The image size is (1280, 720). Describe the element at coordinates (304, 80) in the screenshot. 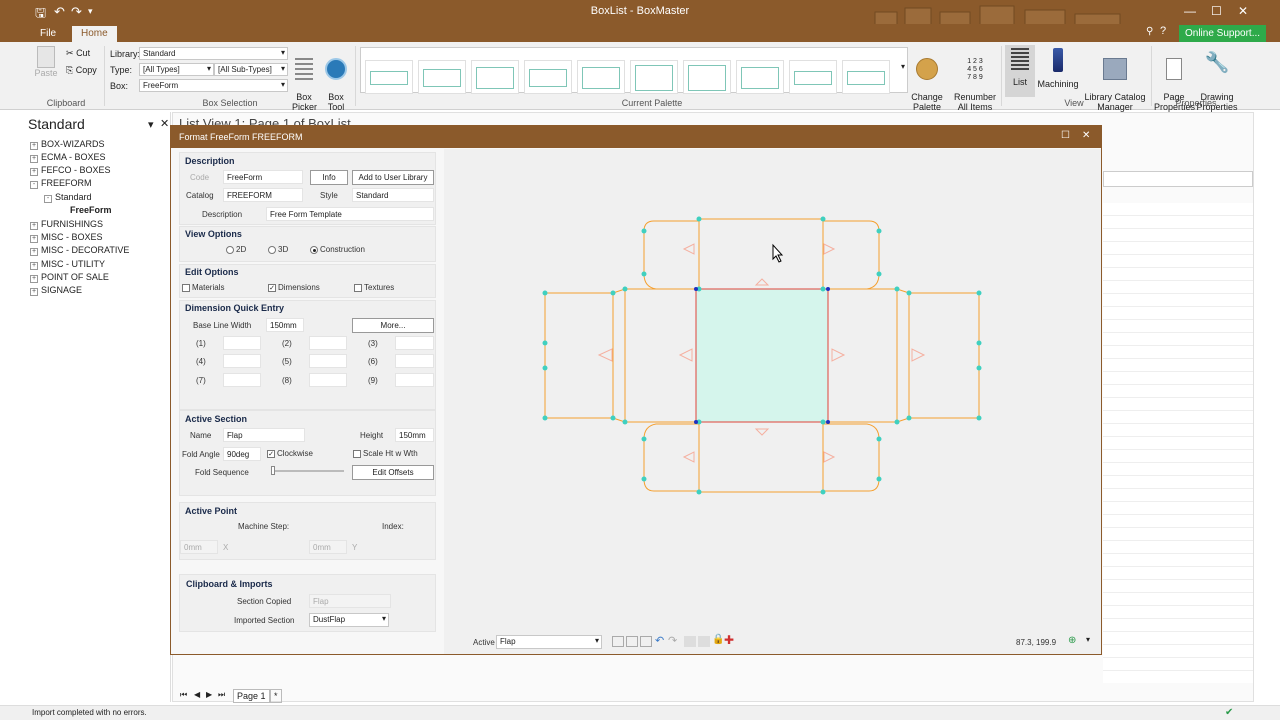

I see `box-picker-button: Box Picker` at that location.